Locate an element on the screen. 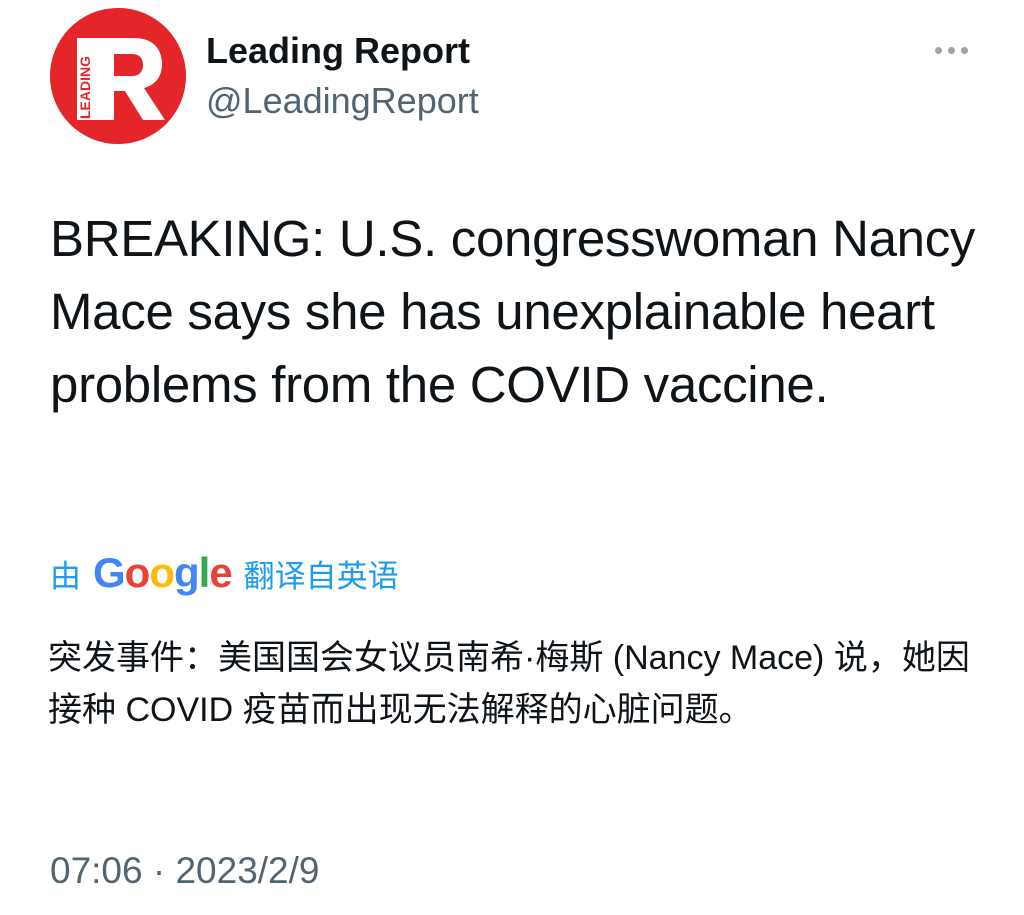 The image size is (1024, 915). more-options-icon is located at coordinates (951, 50).